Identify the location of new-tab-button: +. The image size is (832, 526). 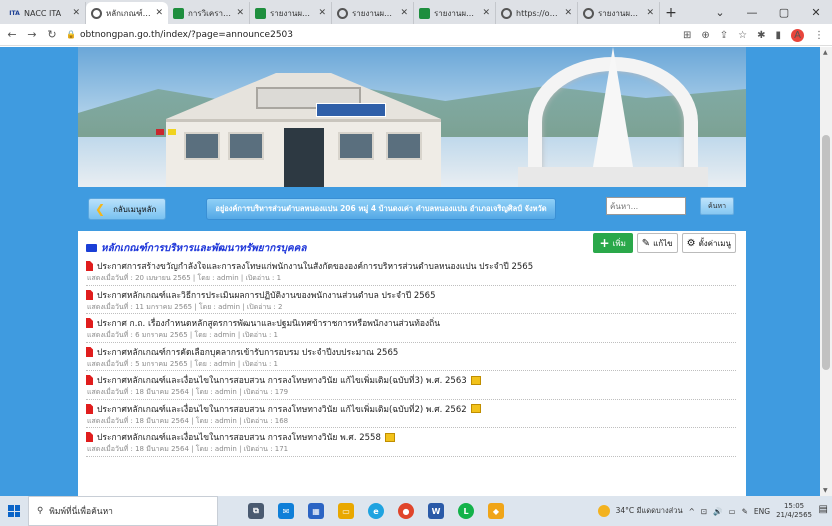
(671, 13).